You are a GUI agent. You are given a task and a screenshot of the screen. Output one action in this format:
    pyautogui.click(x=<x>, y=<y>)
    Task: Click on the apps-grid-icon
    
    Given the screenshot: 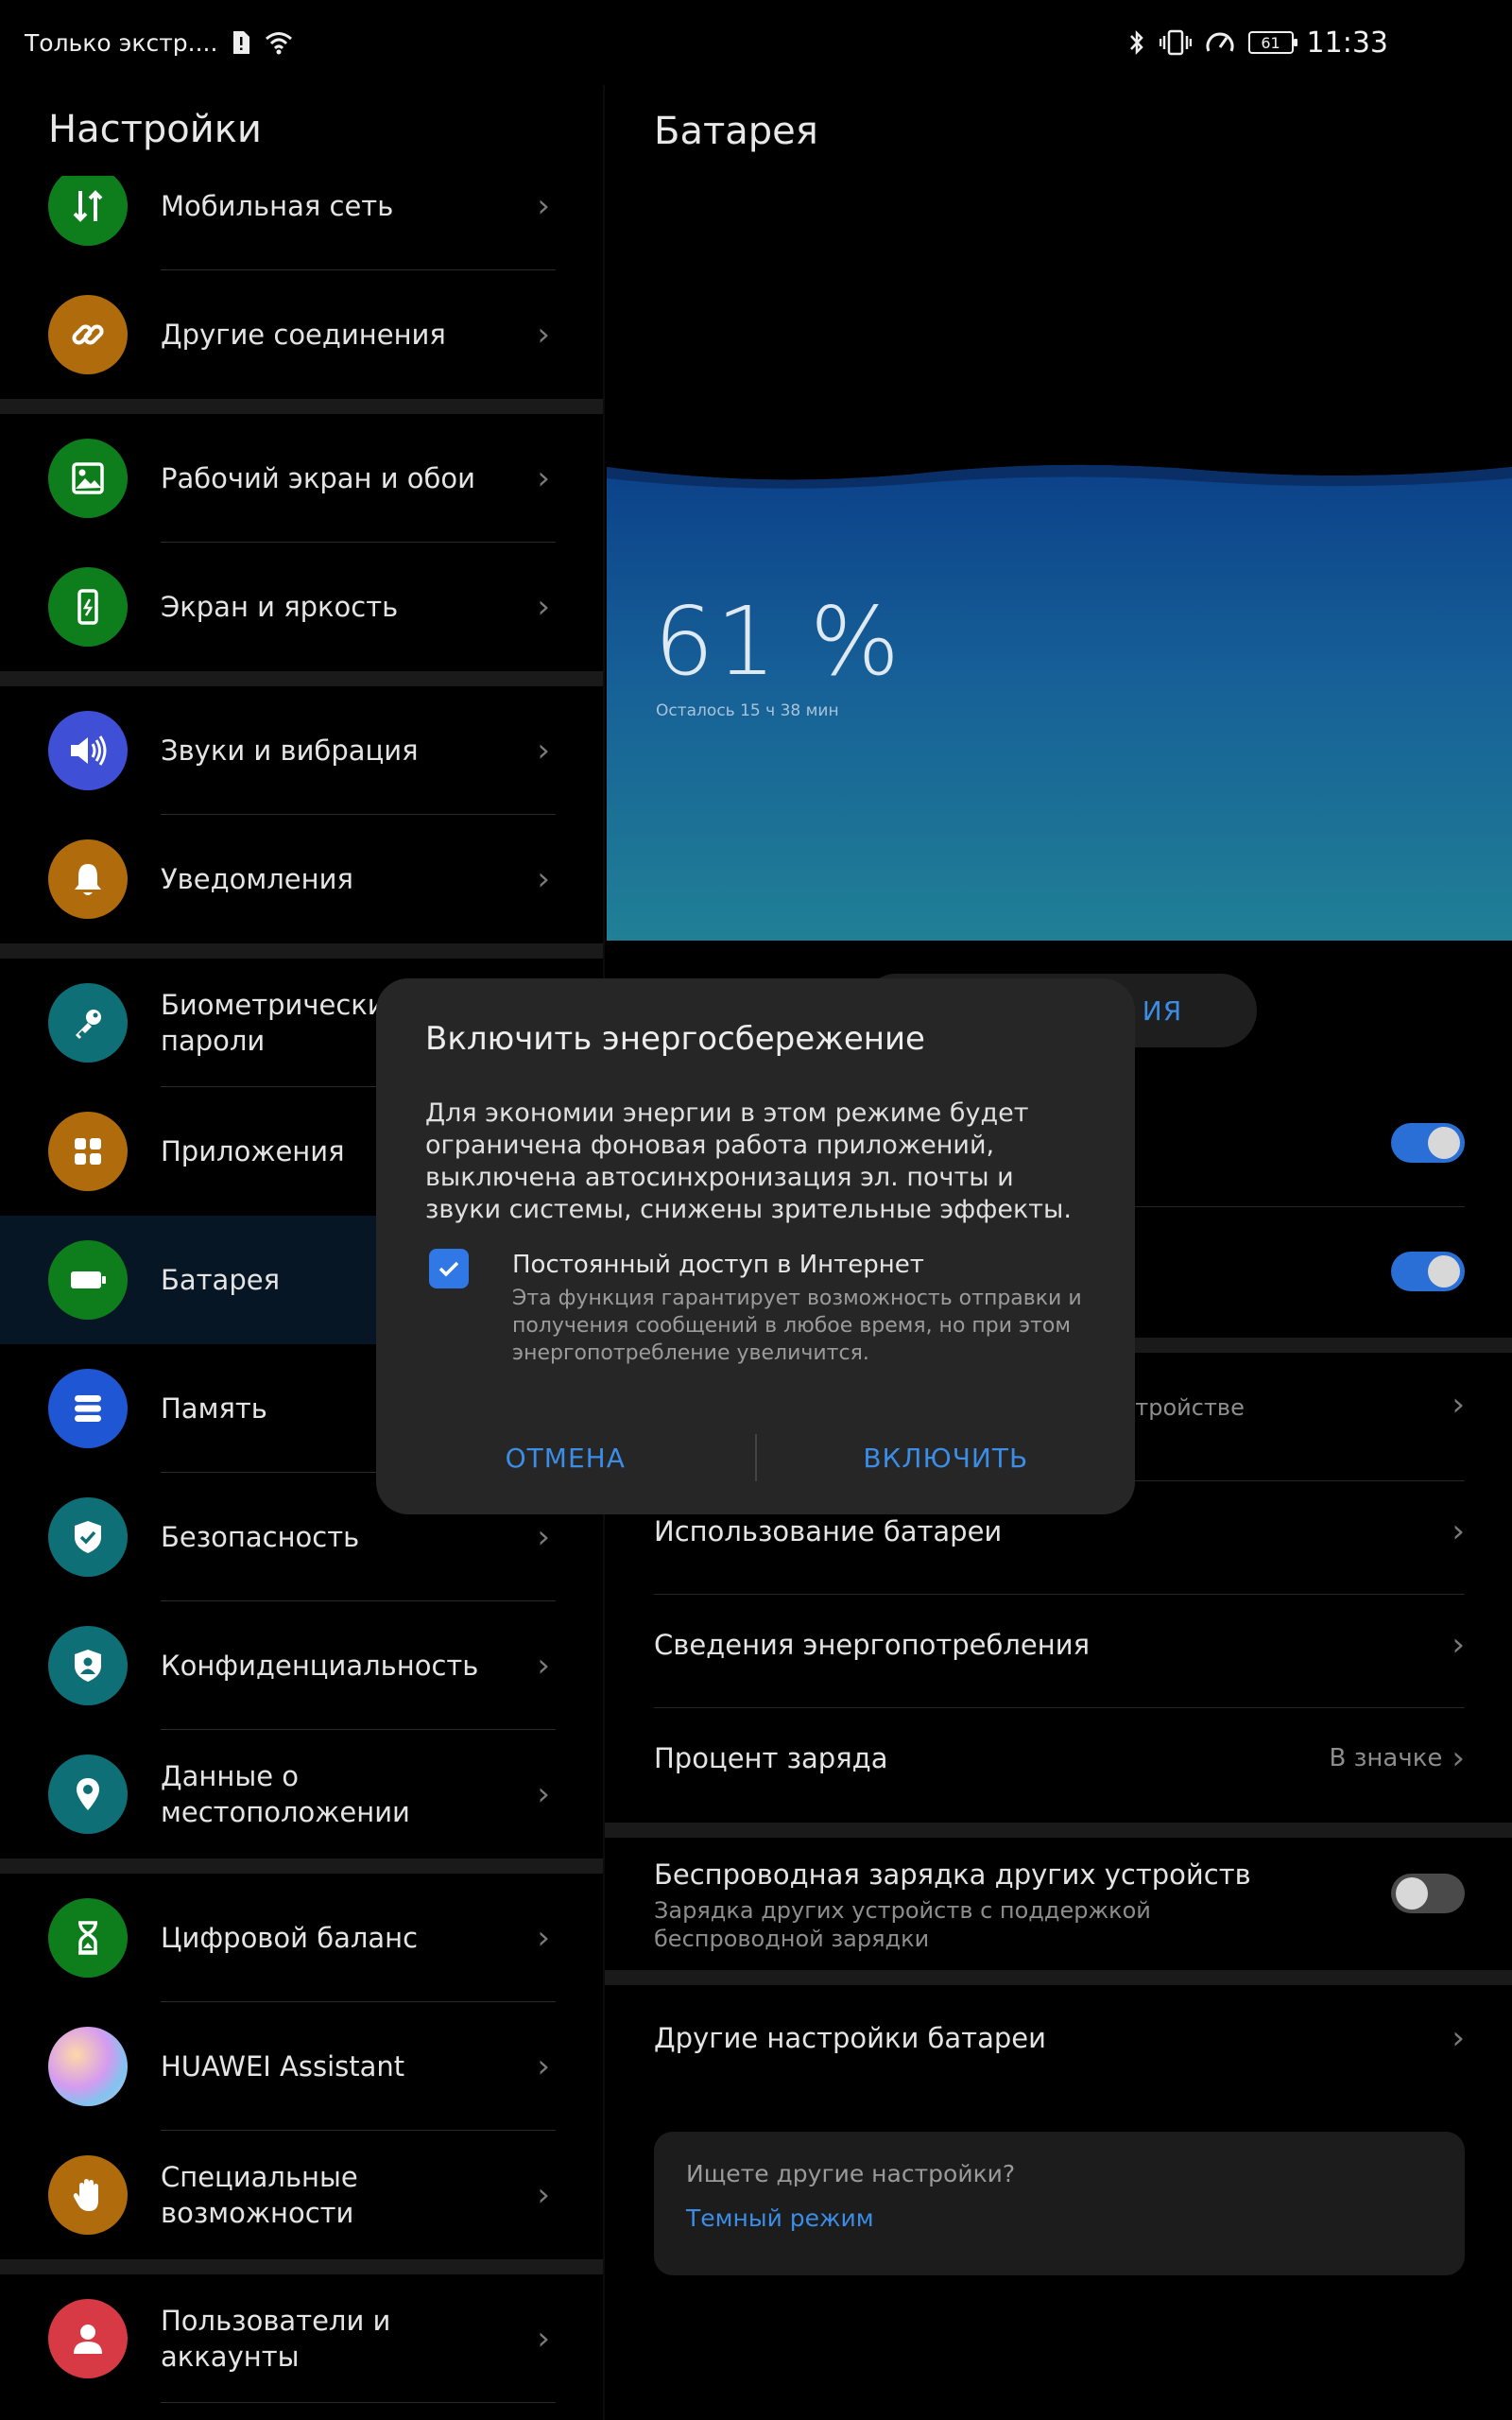 What is the action you would take?
    pyautogui.click(x=88, y=1151)
    